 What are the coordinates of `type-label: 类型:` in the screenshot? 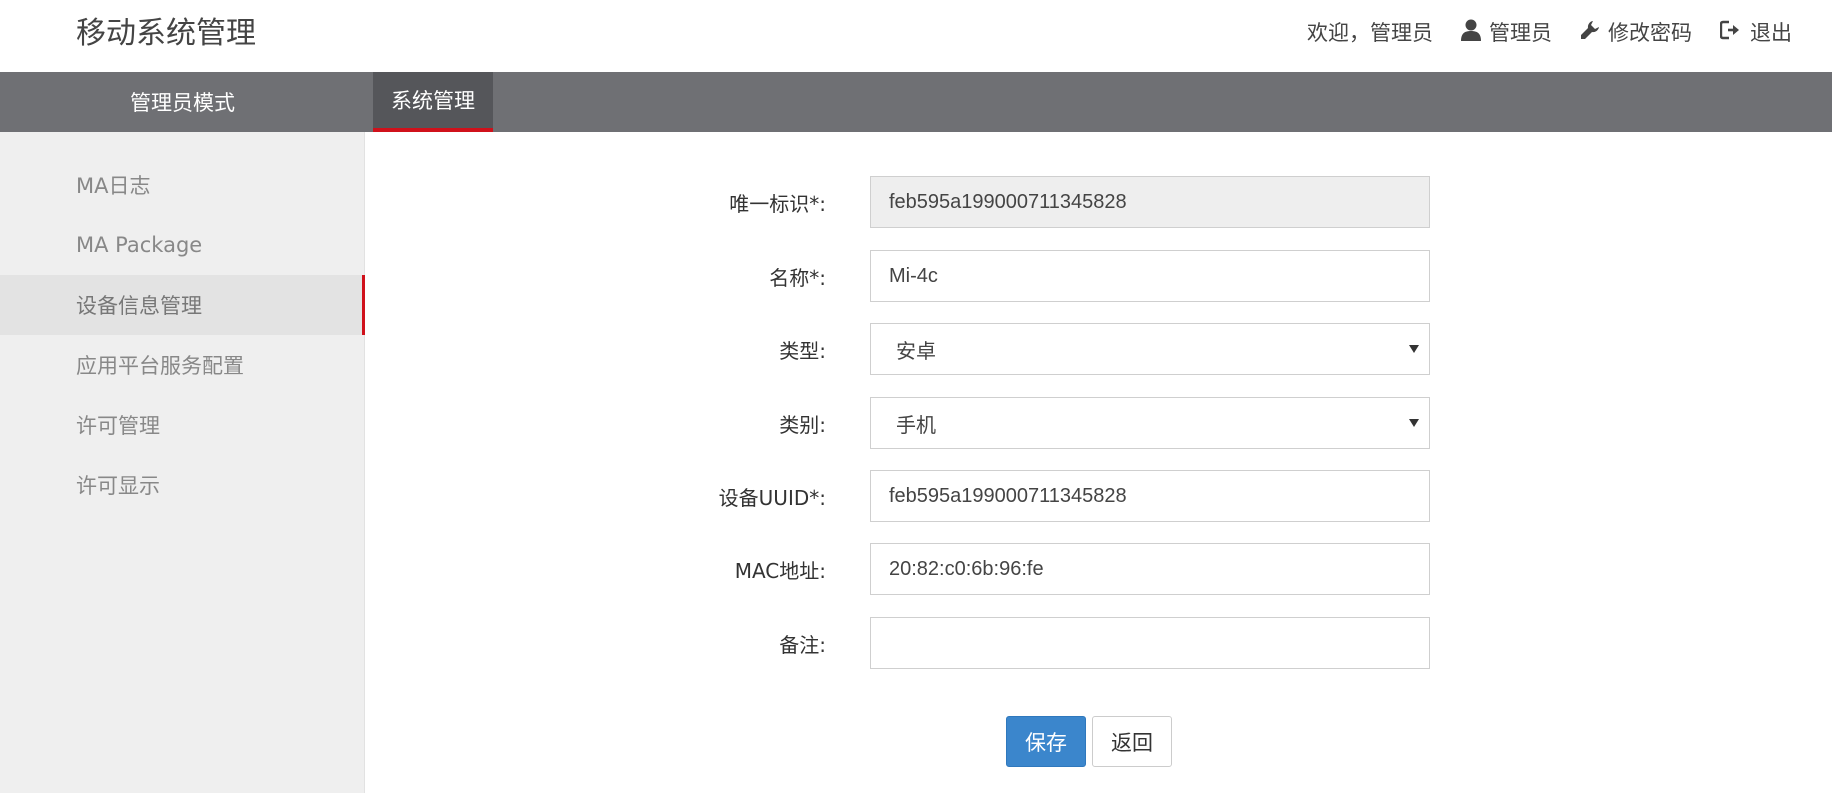 It's located at (802, 350).